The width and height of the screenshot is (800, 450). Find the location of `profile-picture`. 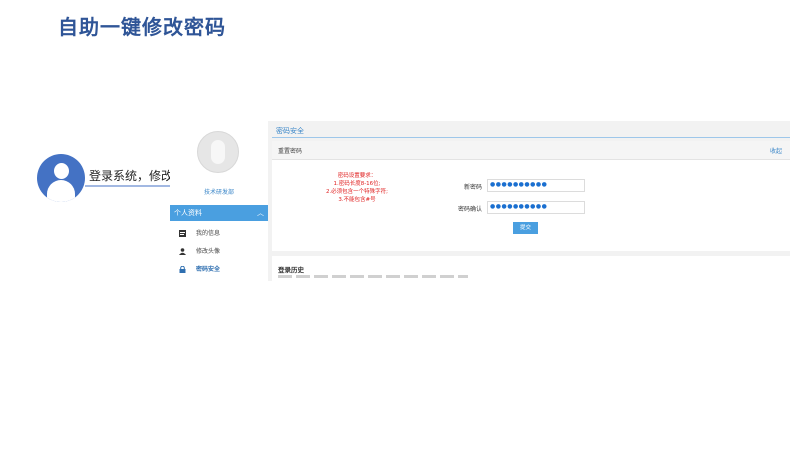

profile-picture is located at coordinates (218, 152).